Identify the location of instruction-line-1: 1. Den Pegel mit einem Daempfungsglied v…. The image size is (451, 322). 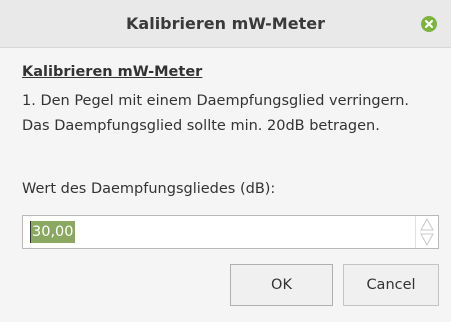
(216, 101).